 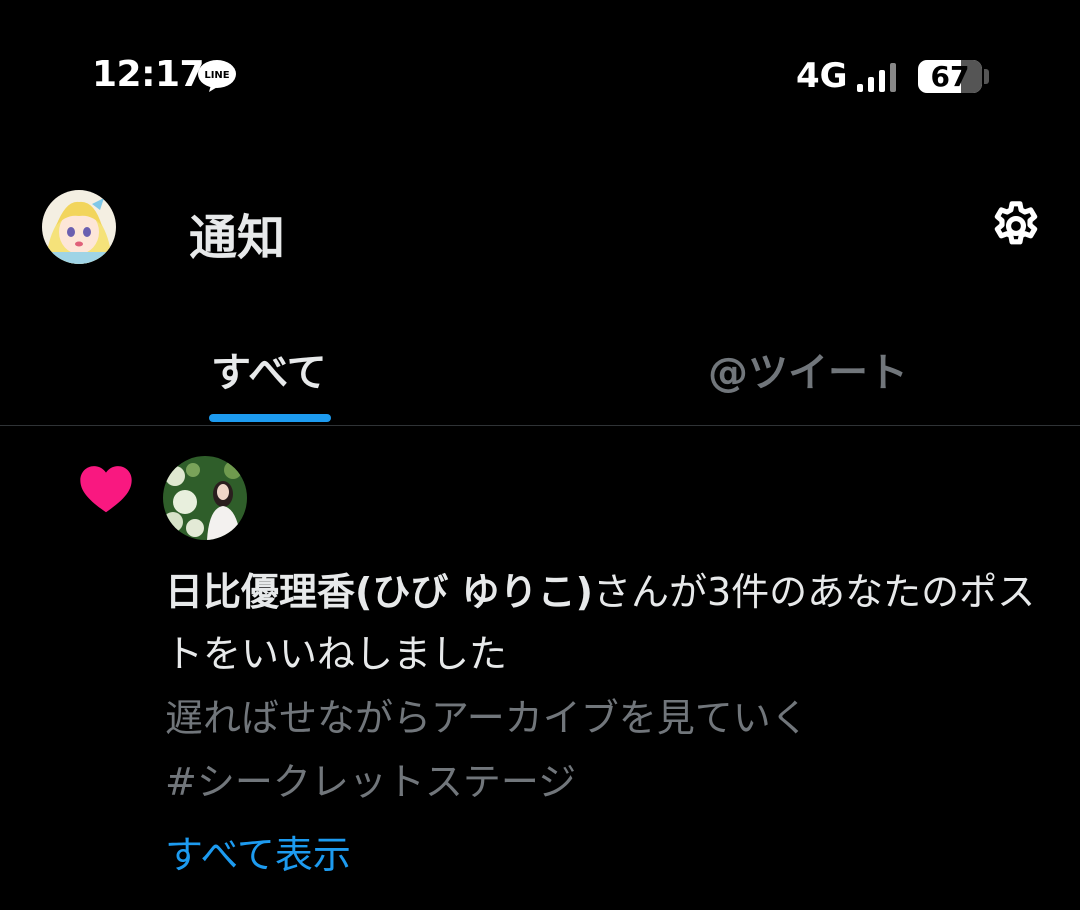 I want to click on line-badge-text: LINE, so click(x=216, y=75).